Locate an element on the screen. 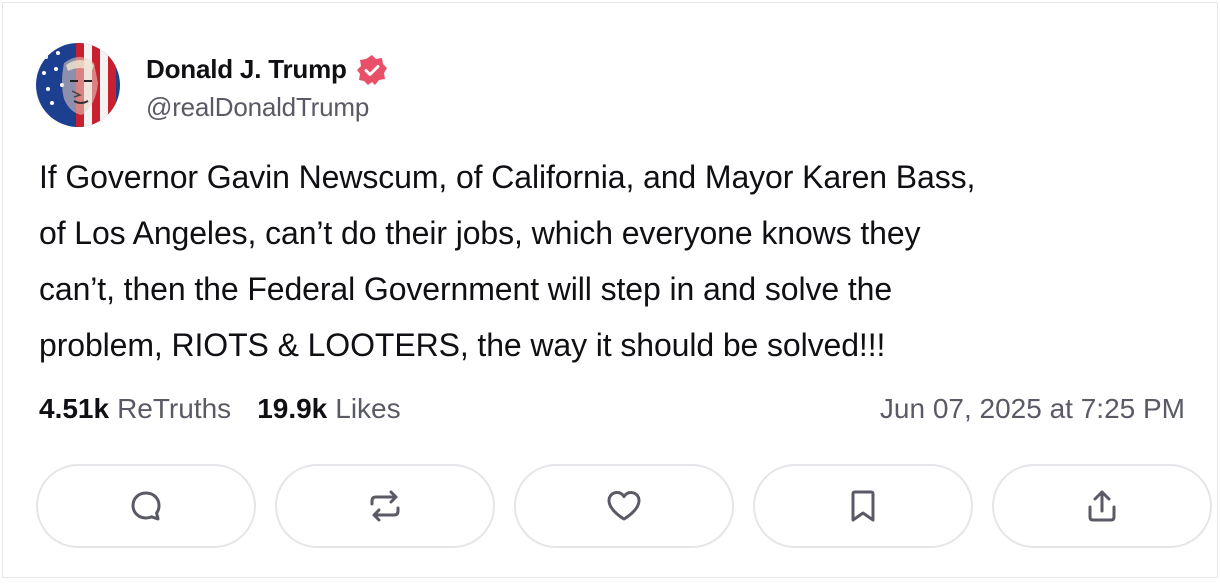 The image size is (1220, 584). reply-icon is located at coordinates (146, 506).